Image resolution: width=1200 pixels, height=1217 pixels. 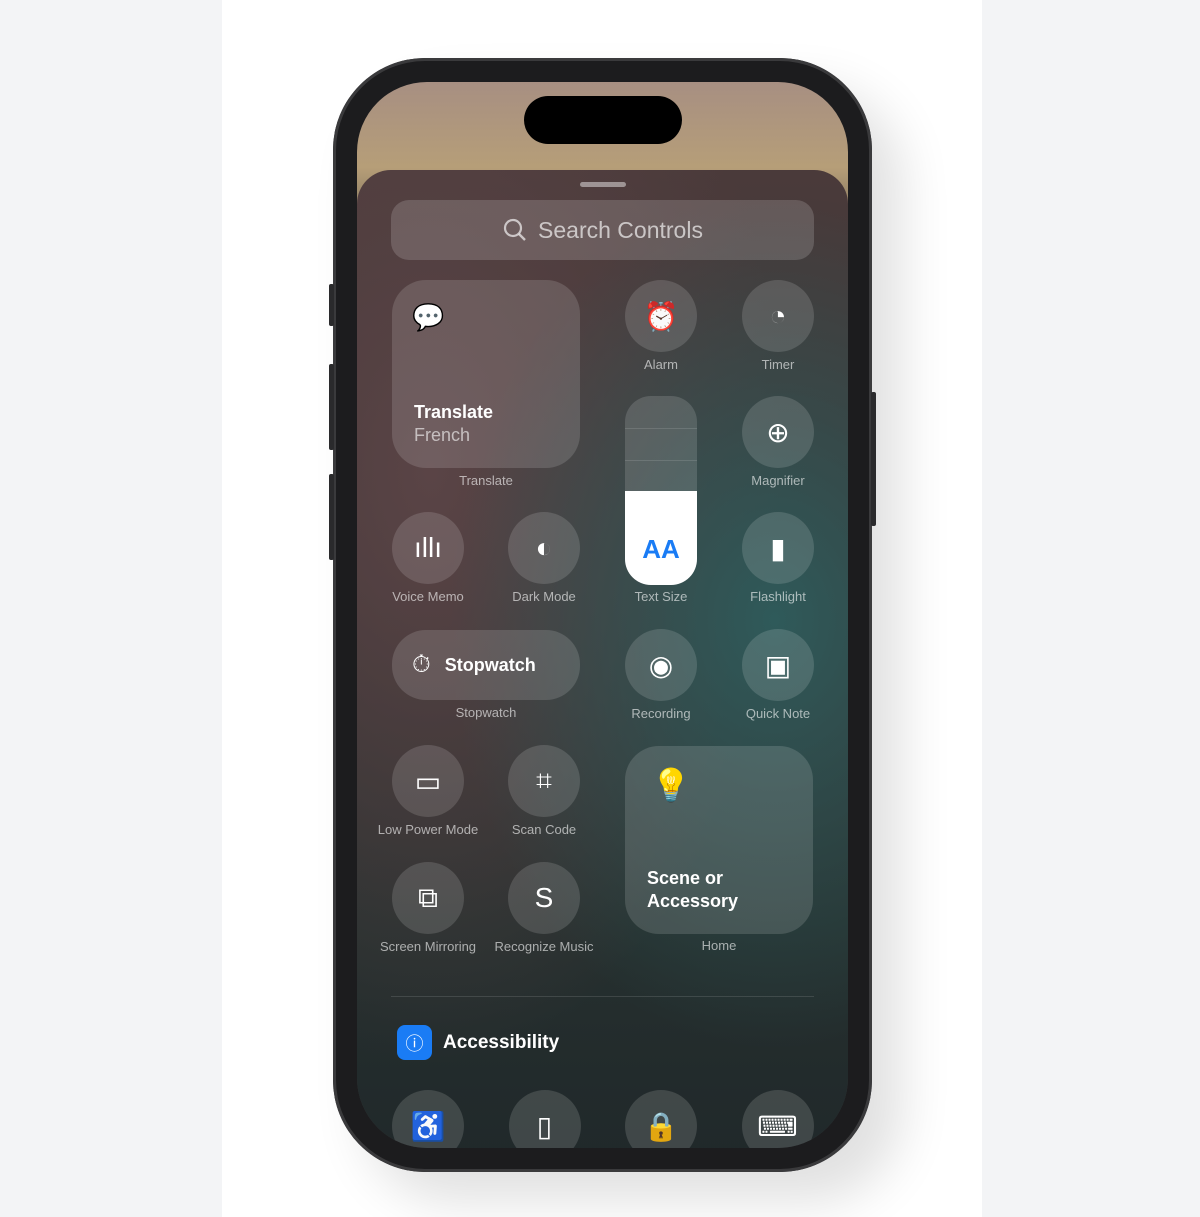 I want to click on lightbulb-icon: 💡, so click(x=671, y=785).